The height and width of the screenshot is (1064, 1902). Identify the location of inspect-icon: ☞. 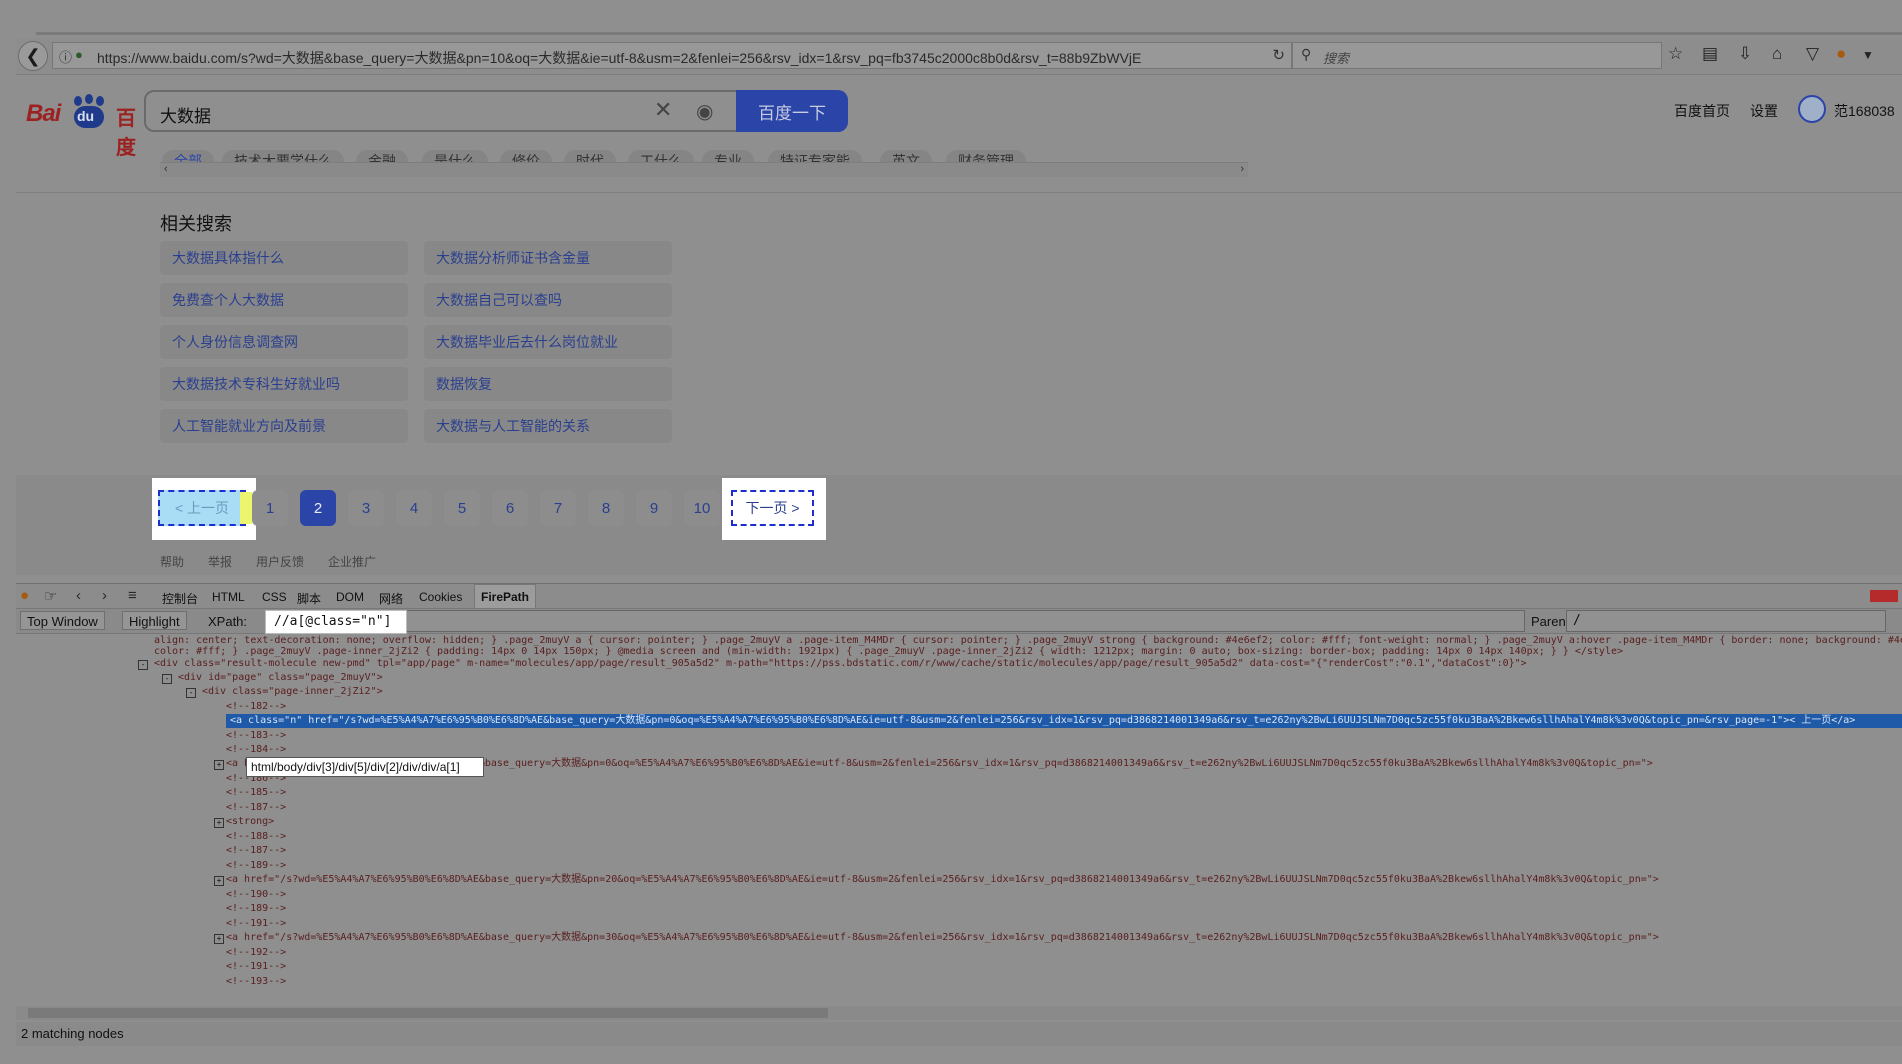
(50, 596).